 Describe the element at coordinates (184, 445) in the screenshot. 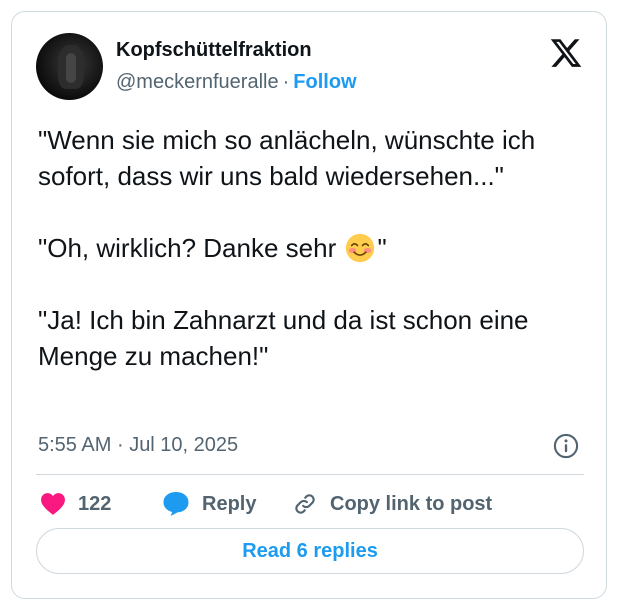

I see `tweet-date: Jul 10, 2025` at that location.